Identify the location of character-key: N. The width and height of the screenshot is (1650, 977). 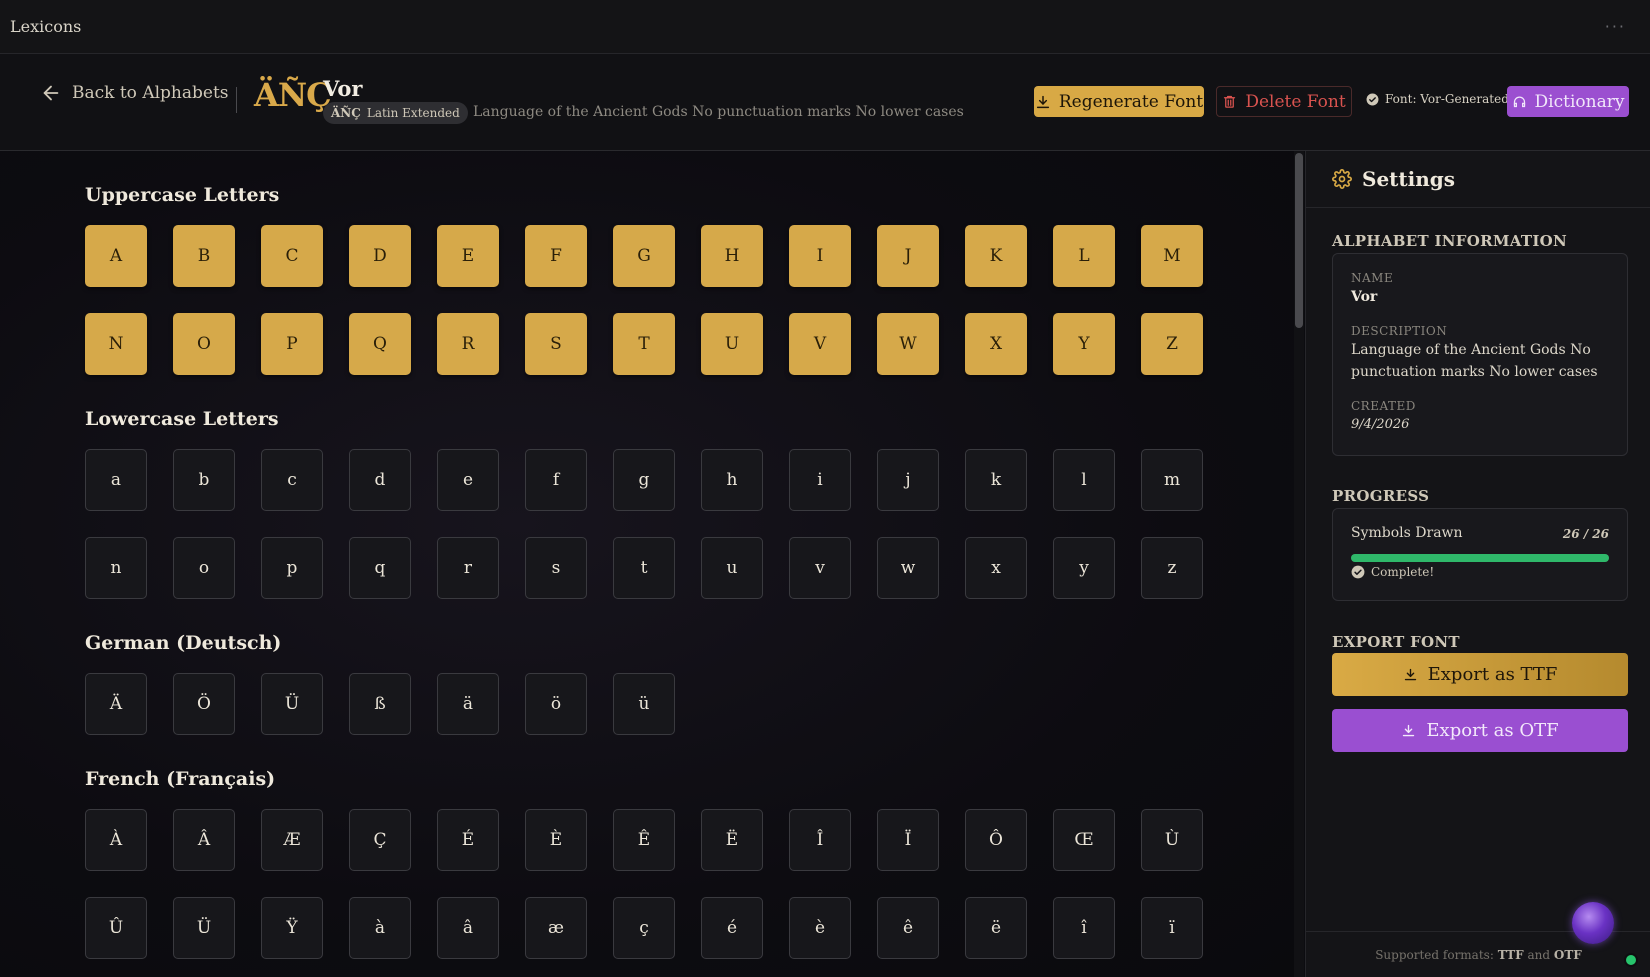
(116, 344).